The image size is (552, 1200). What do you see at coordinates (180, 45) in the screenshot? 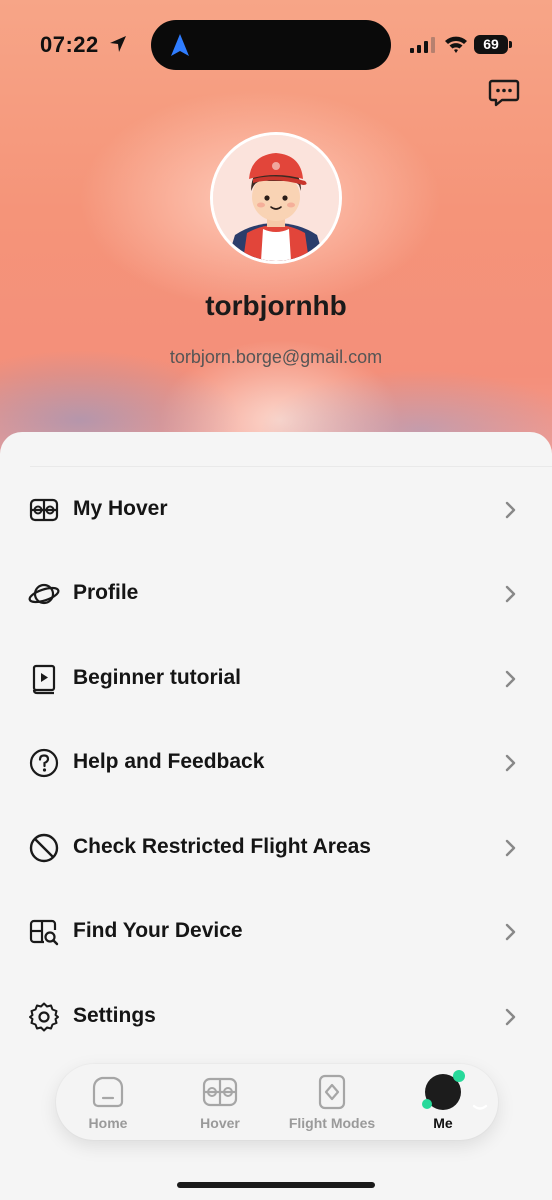
I see `navigation-arrow-icon` at bounding box center [180, 45].